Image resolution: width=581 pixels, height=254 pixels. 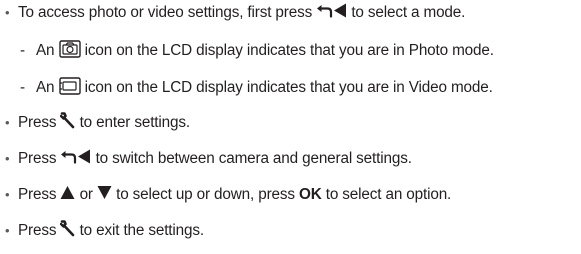 What do you see at coordinates (310, 194) in the screenshot?
I see `ok-button-label: OK` at bounding box center [310, 194].